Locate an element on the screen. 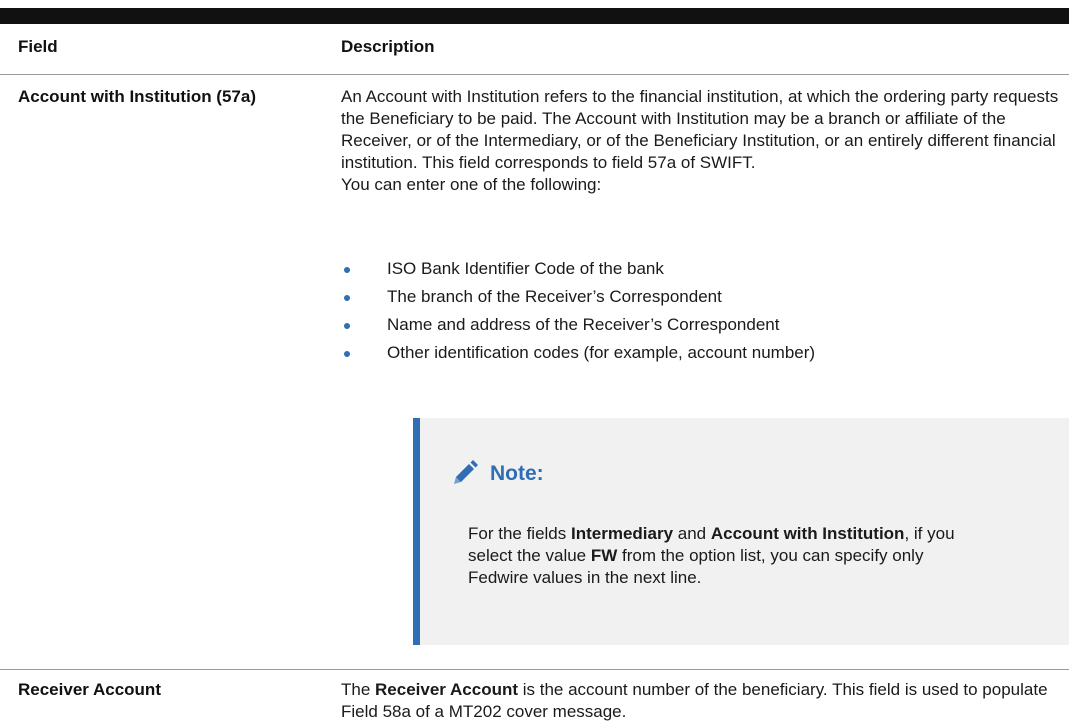  note-bold-fw: FW is located at coordinates (604, 555).